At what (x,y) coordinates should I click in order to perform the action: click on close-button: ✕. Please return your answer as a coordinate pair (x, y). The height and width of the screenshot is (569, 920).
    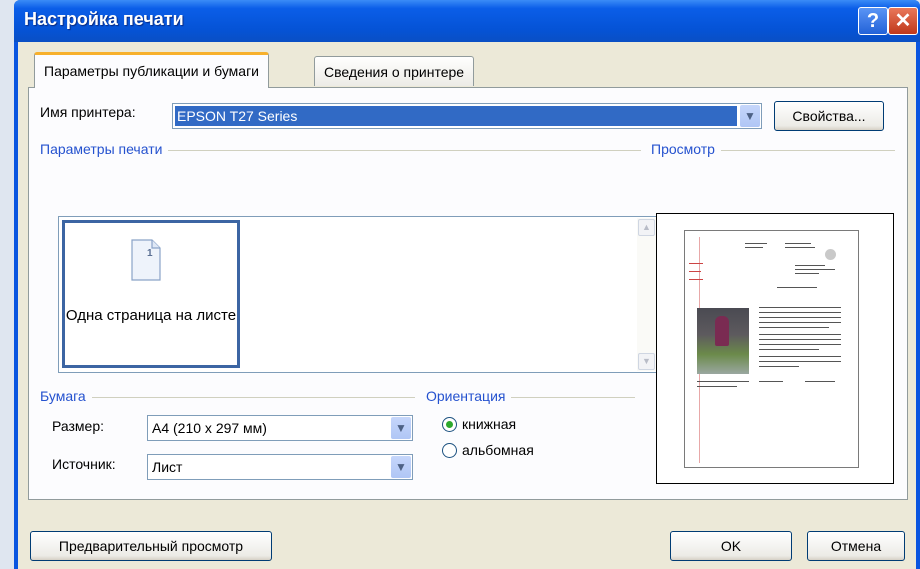
    Looking at the image, I should click on (903, 21).